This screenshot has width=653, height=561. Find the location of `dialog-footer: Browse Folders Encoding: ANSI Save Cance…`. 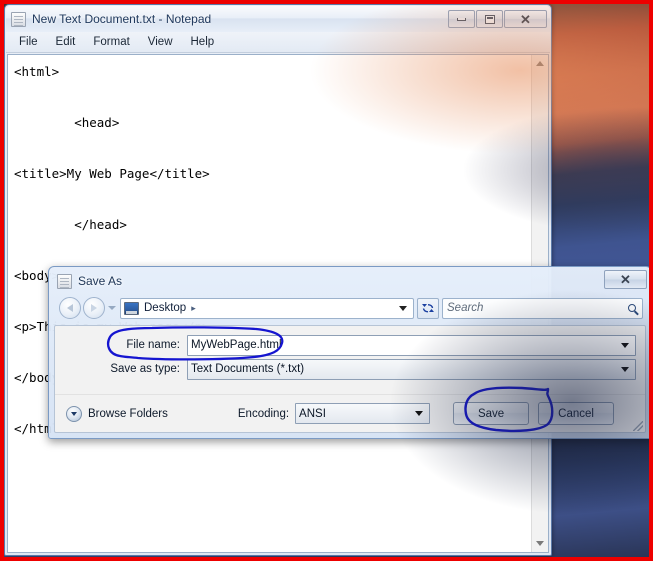

dialog-footer: Browse Folders Encoding: ANSI Save Cance… is located at coordinates (350, 413).